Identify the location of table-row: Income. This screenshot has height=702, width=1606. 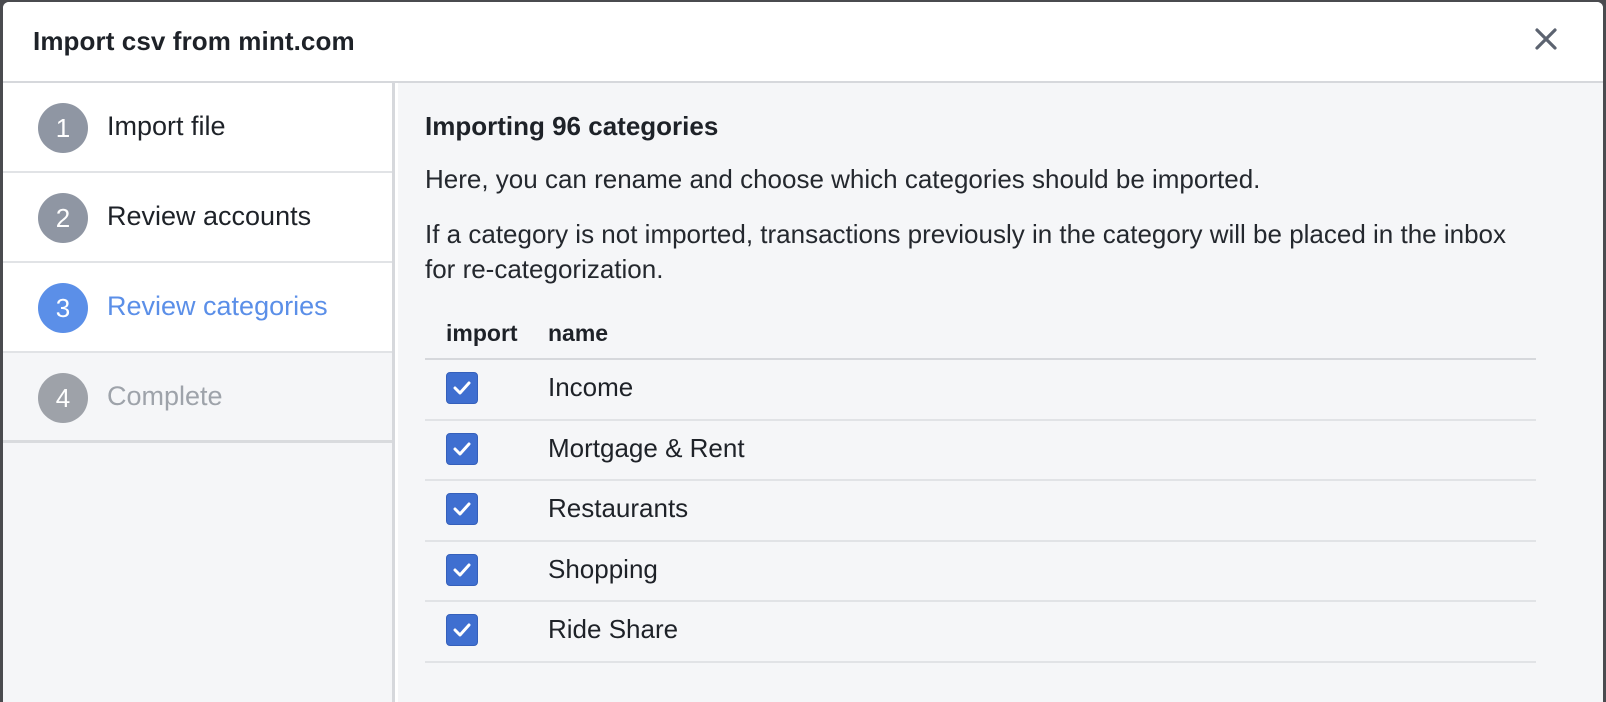
(980, 390).